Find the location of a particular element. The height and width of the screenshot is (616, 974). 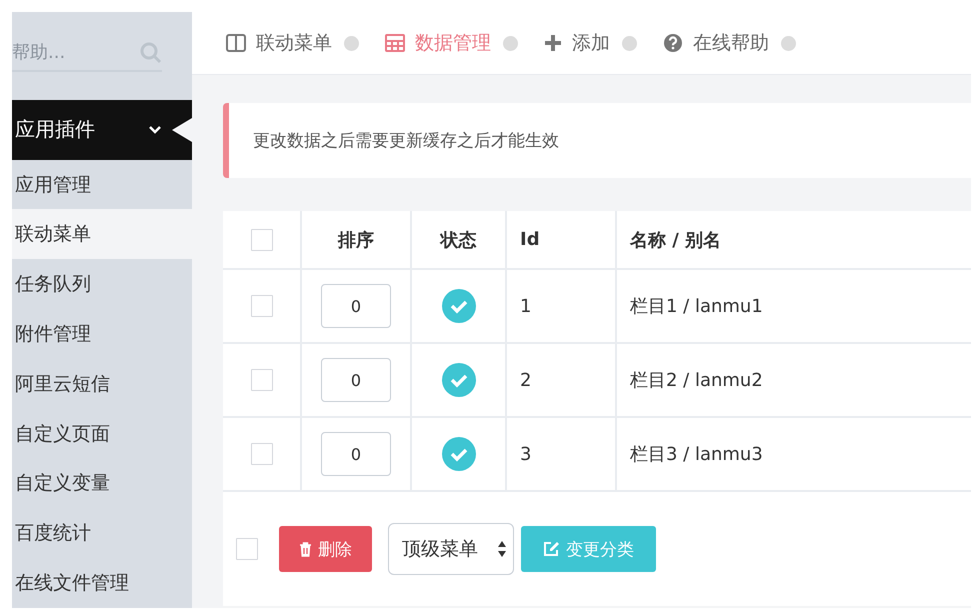

columns-icon is located at coordinates (236, 43).